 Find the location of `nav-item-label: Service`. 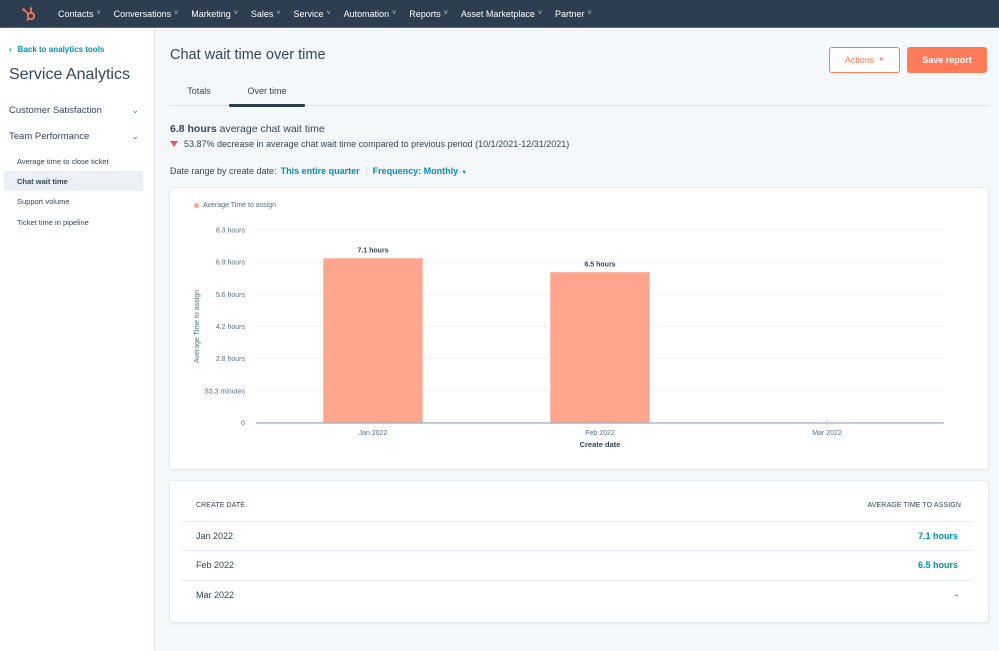

nav-item-label: Service is located at coordinates (308, 13).